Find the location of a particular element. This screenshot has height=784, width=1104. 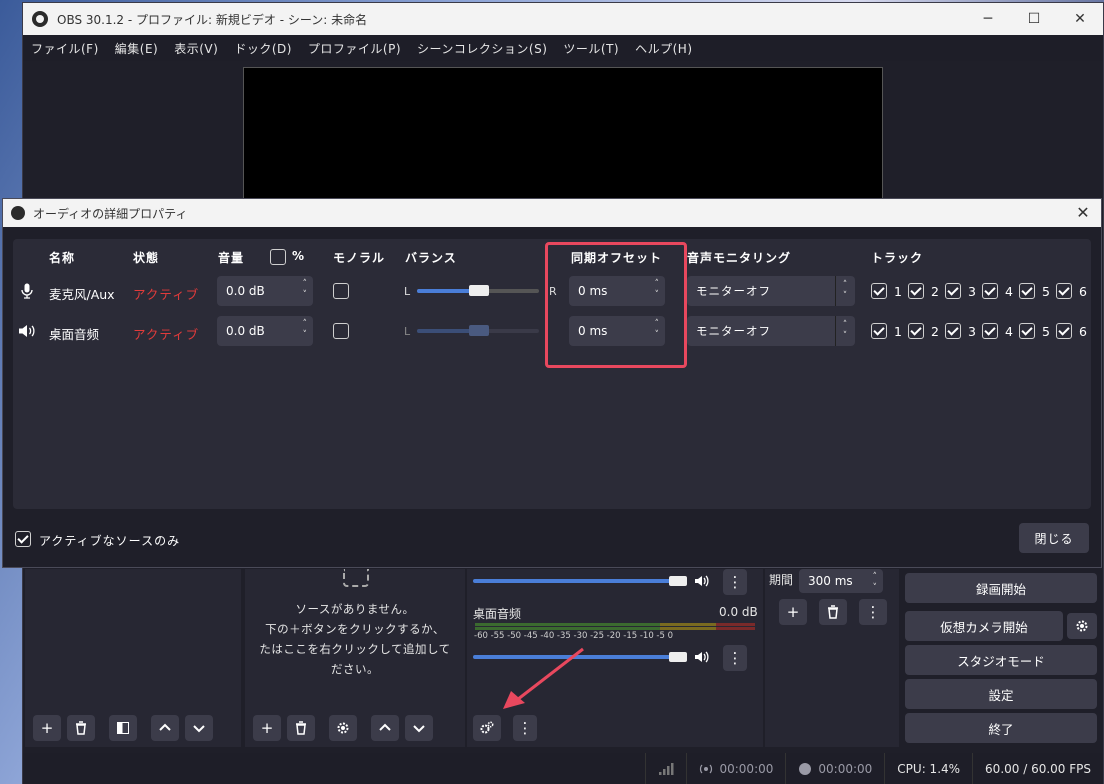

broadcast-icon is located at coordinates (706, 769).